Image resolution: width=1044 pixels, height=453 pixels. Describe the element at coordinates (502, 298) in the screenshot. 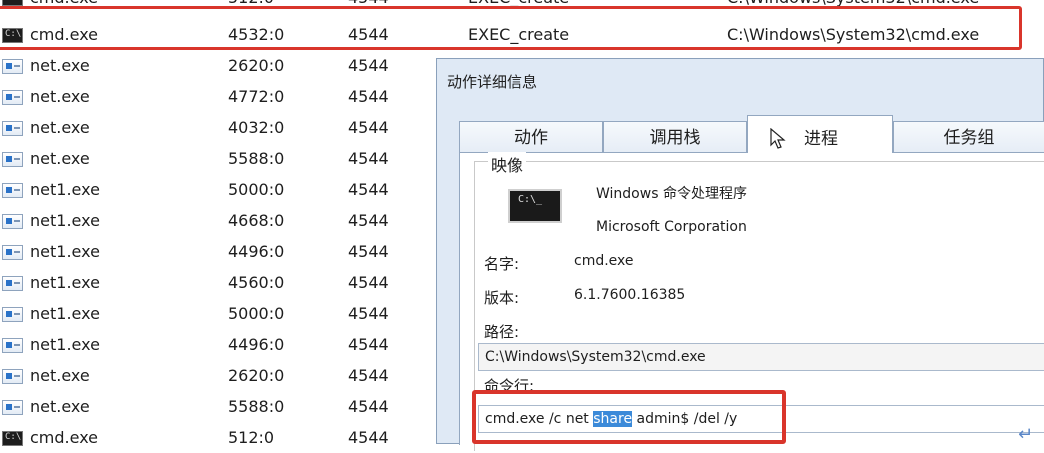

I see `version-label: 版本:` at that location.